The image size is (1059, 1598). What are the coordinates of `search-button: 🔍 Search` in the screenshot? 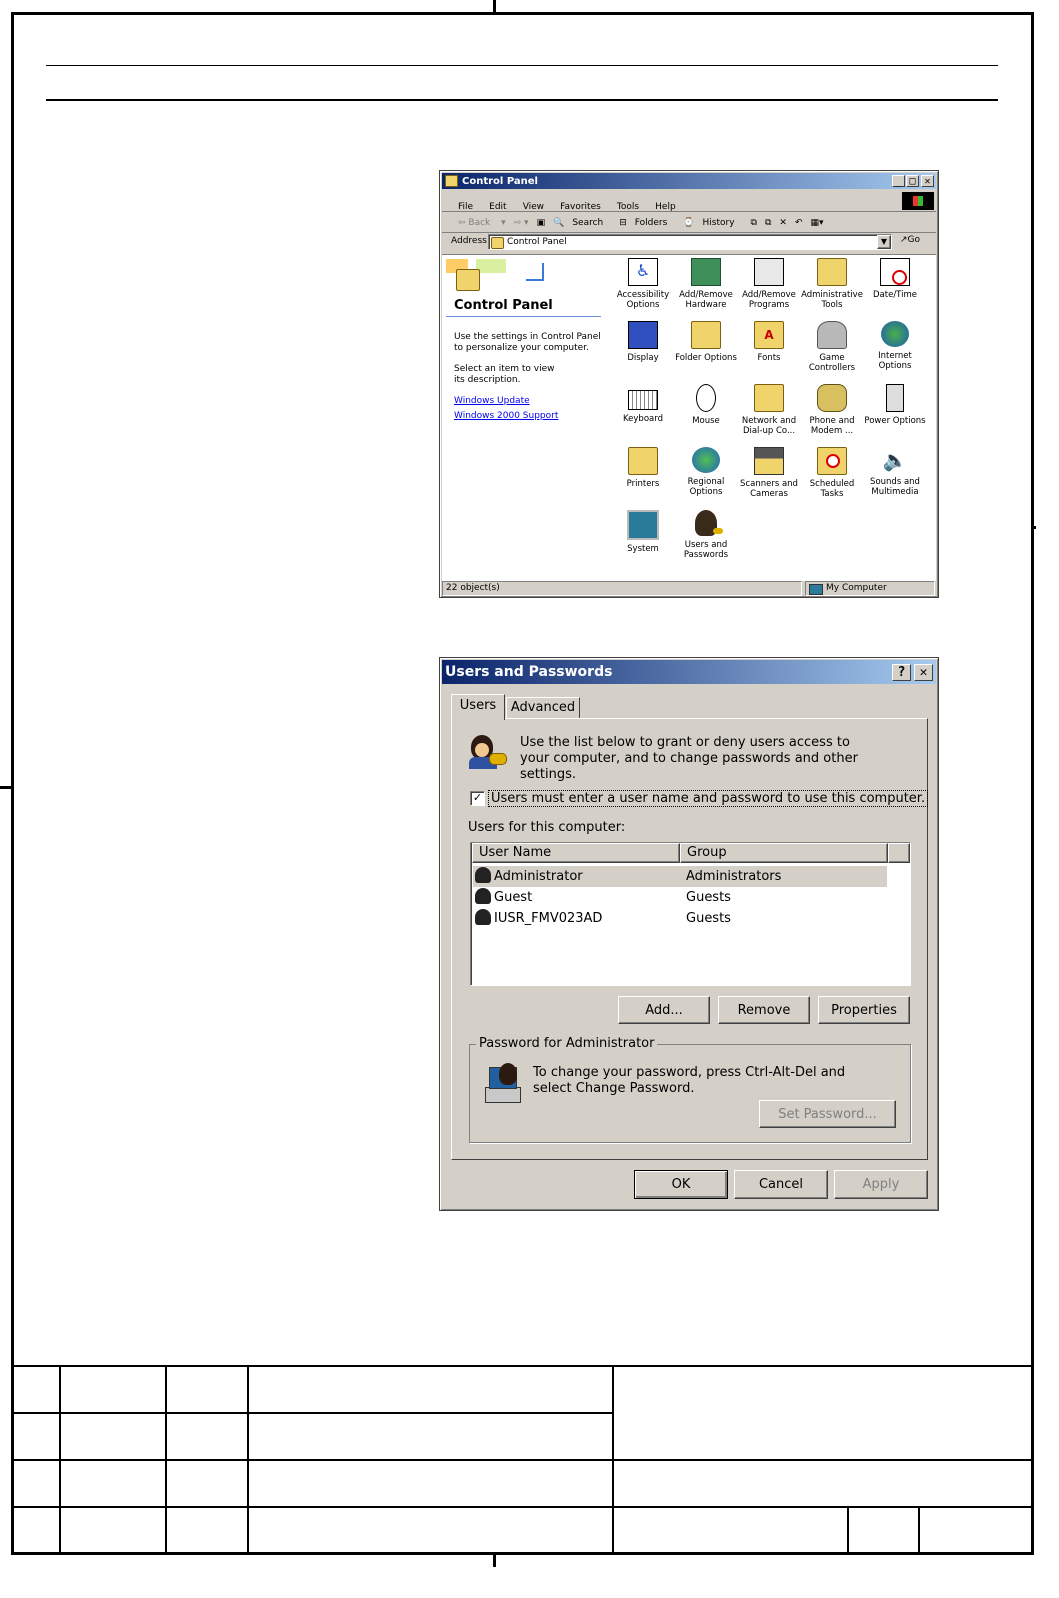 It's located at (582, 223).